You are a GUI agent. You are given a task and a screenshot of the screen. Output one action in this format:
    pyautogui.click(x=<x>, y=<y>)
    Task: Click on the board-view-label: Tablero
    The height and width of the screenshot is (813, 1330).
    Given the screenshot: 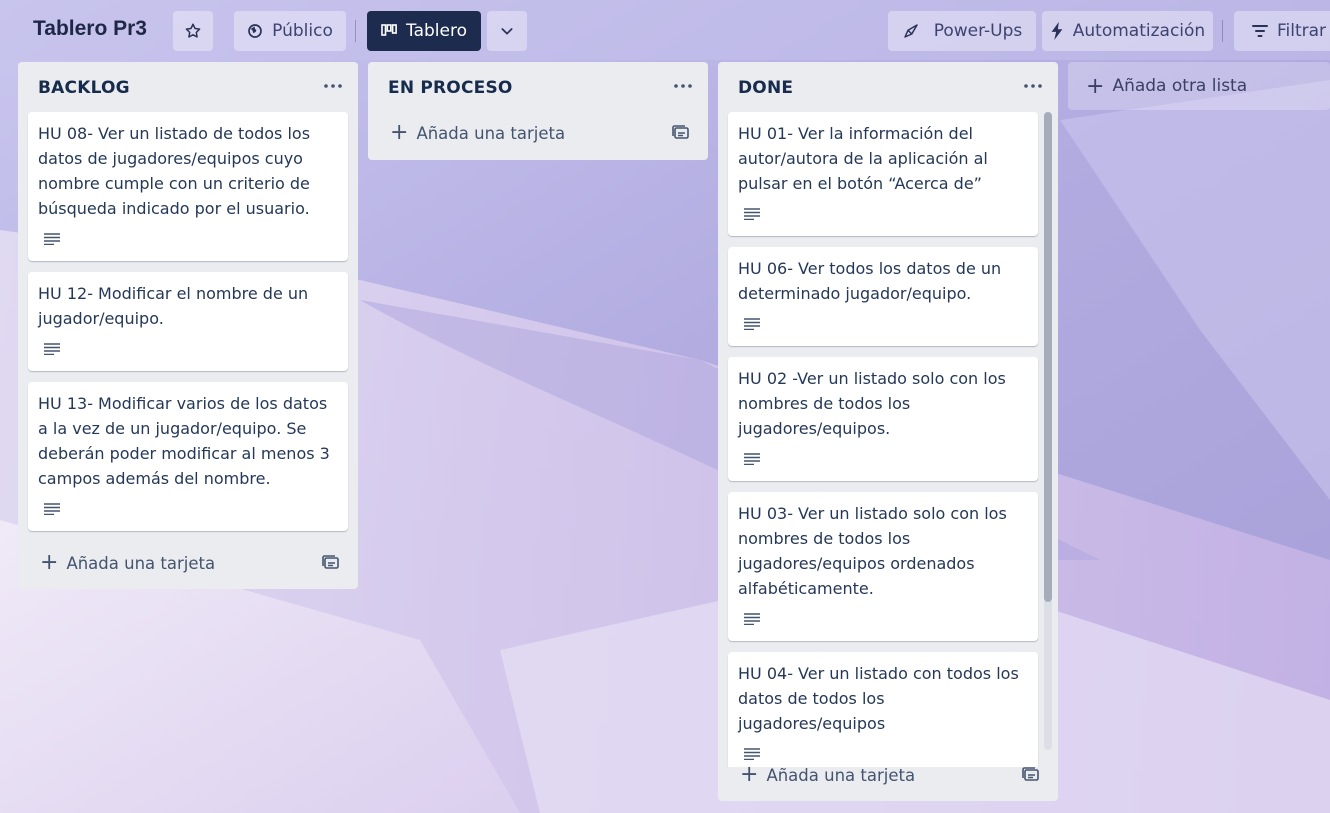 What is the action you would take?
    pyautogui.click(x=436, y=31)
    